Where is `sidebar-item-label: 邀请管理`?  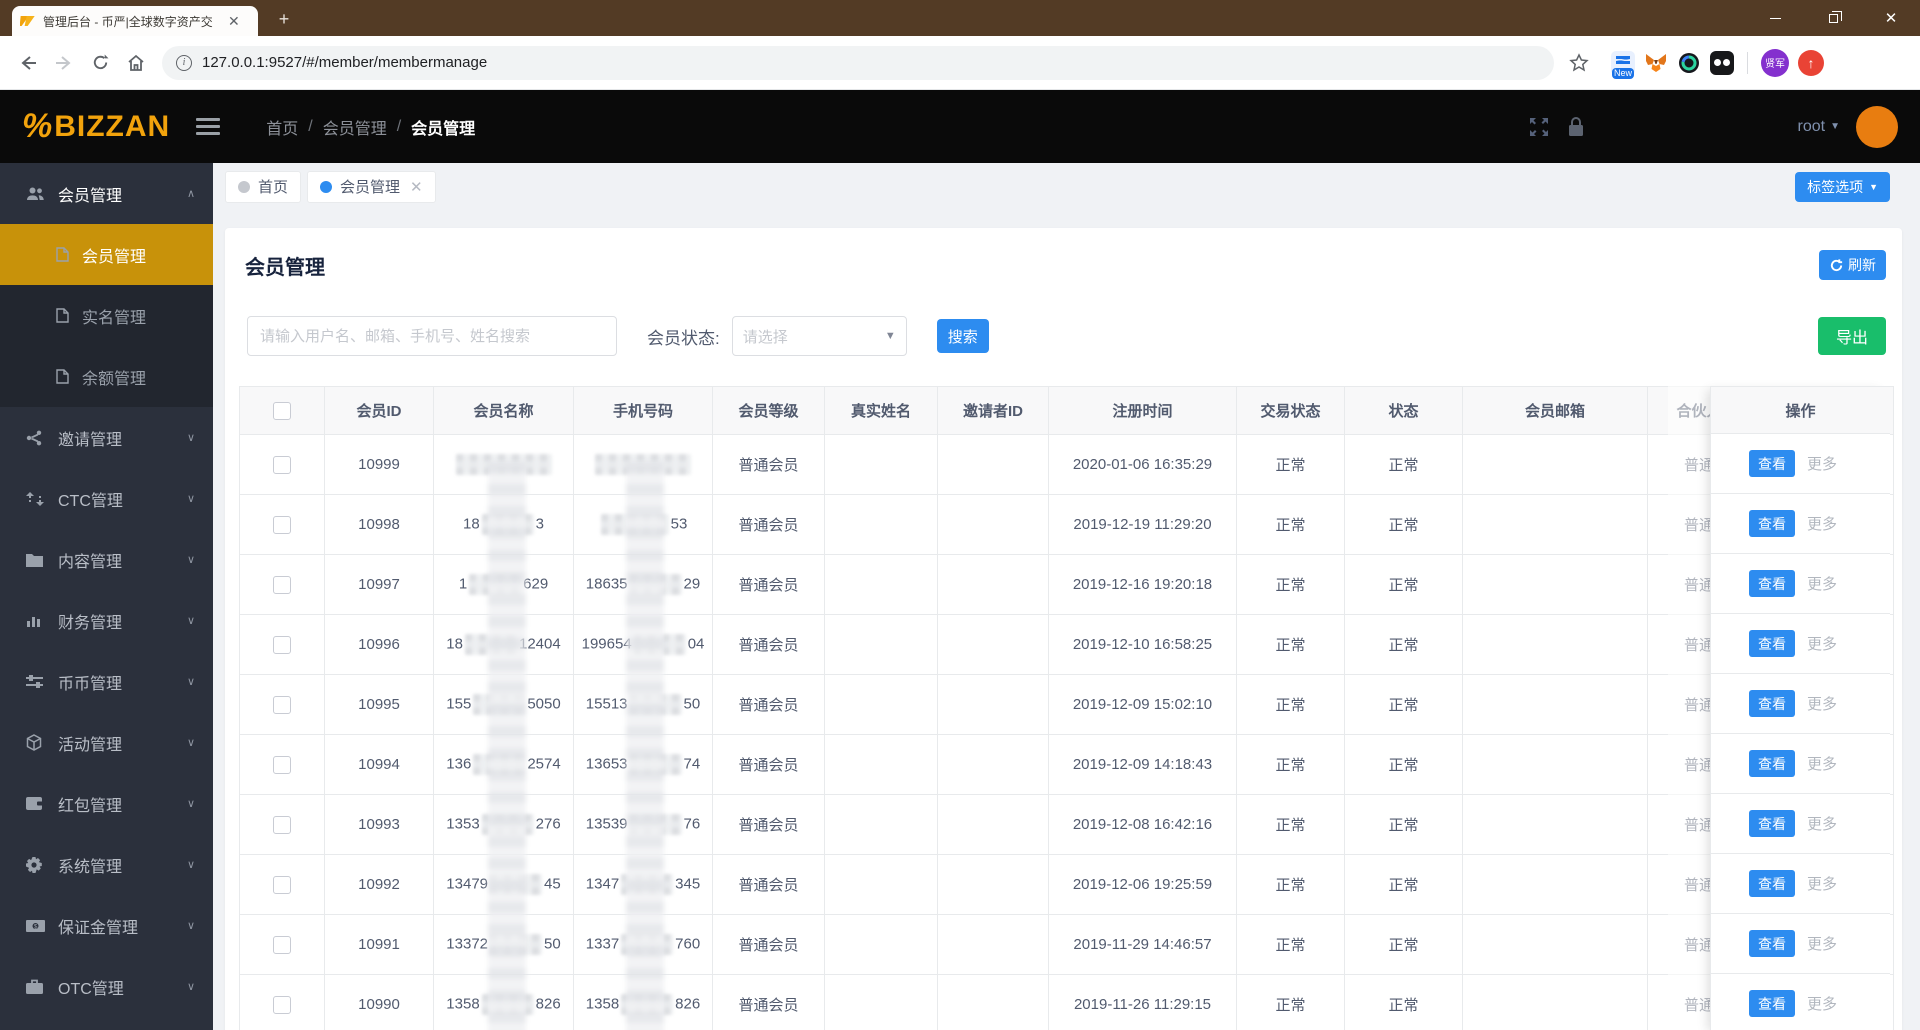
sidebar-item-label: 邀请管理 is located at coordinates (90, 440).